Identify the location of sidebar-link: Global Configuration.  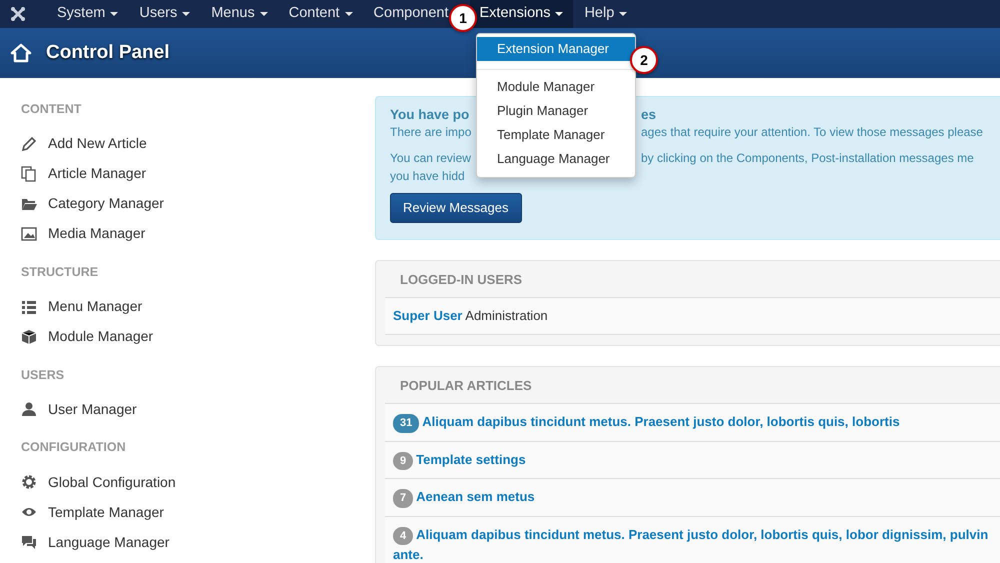
(188, 482).